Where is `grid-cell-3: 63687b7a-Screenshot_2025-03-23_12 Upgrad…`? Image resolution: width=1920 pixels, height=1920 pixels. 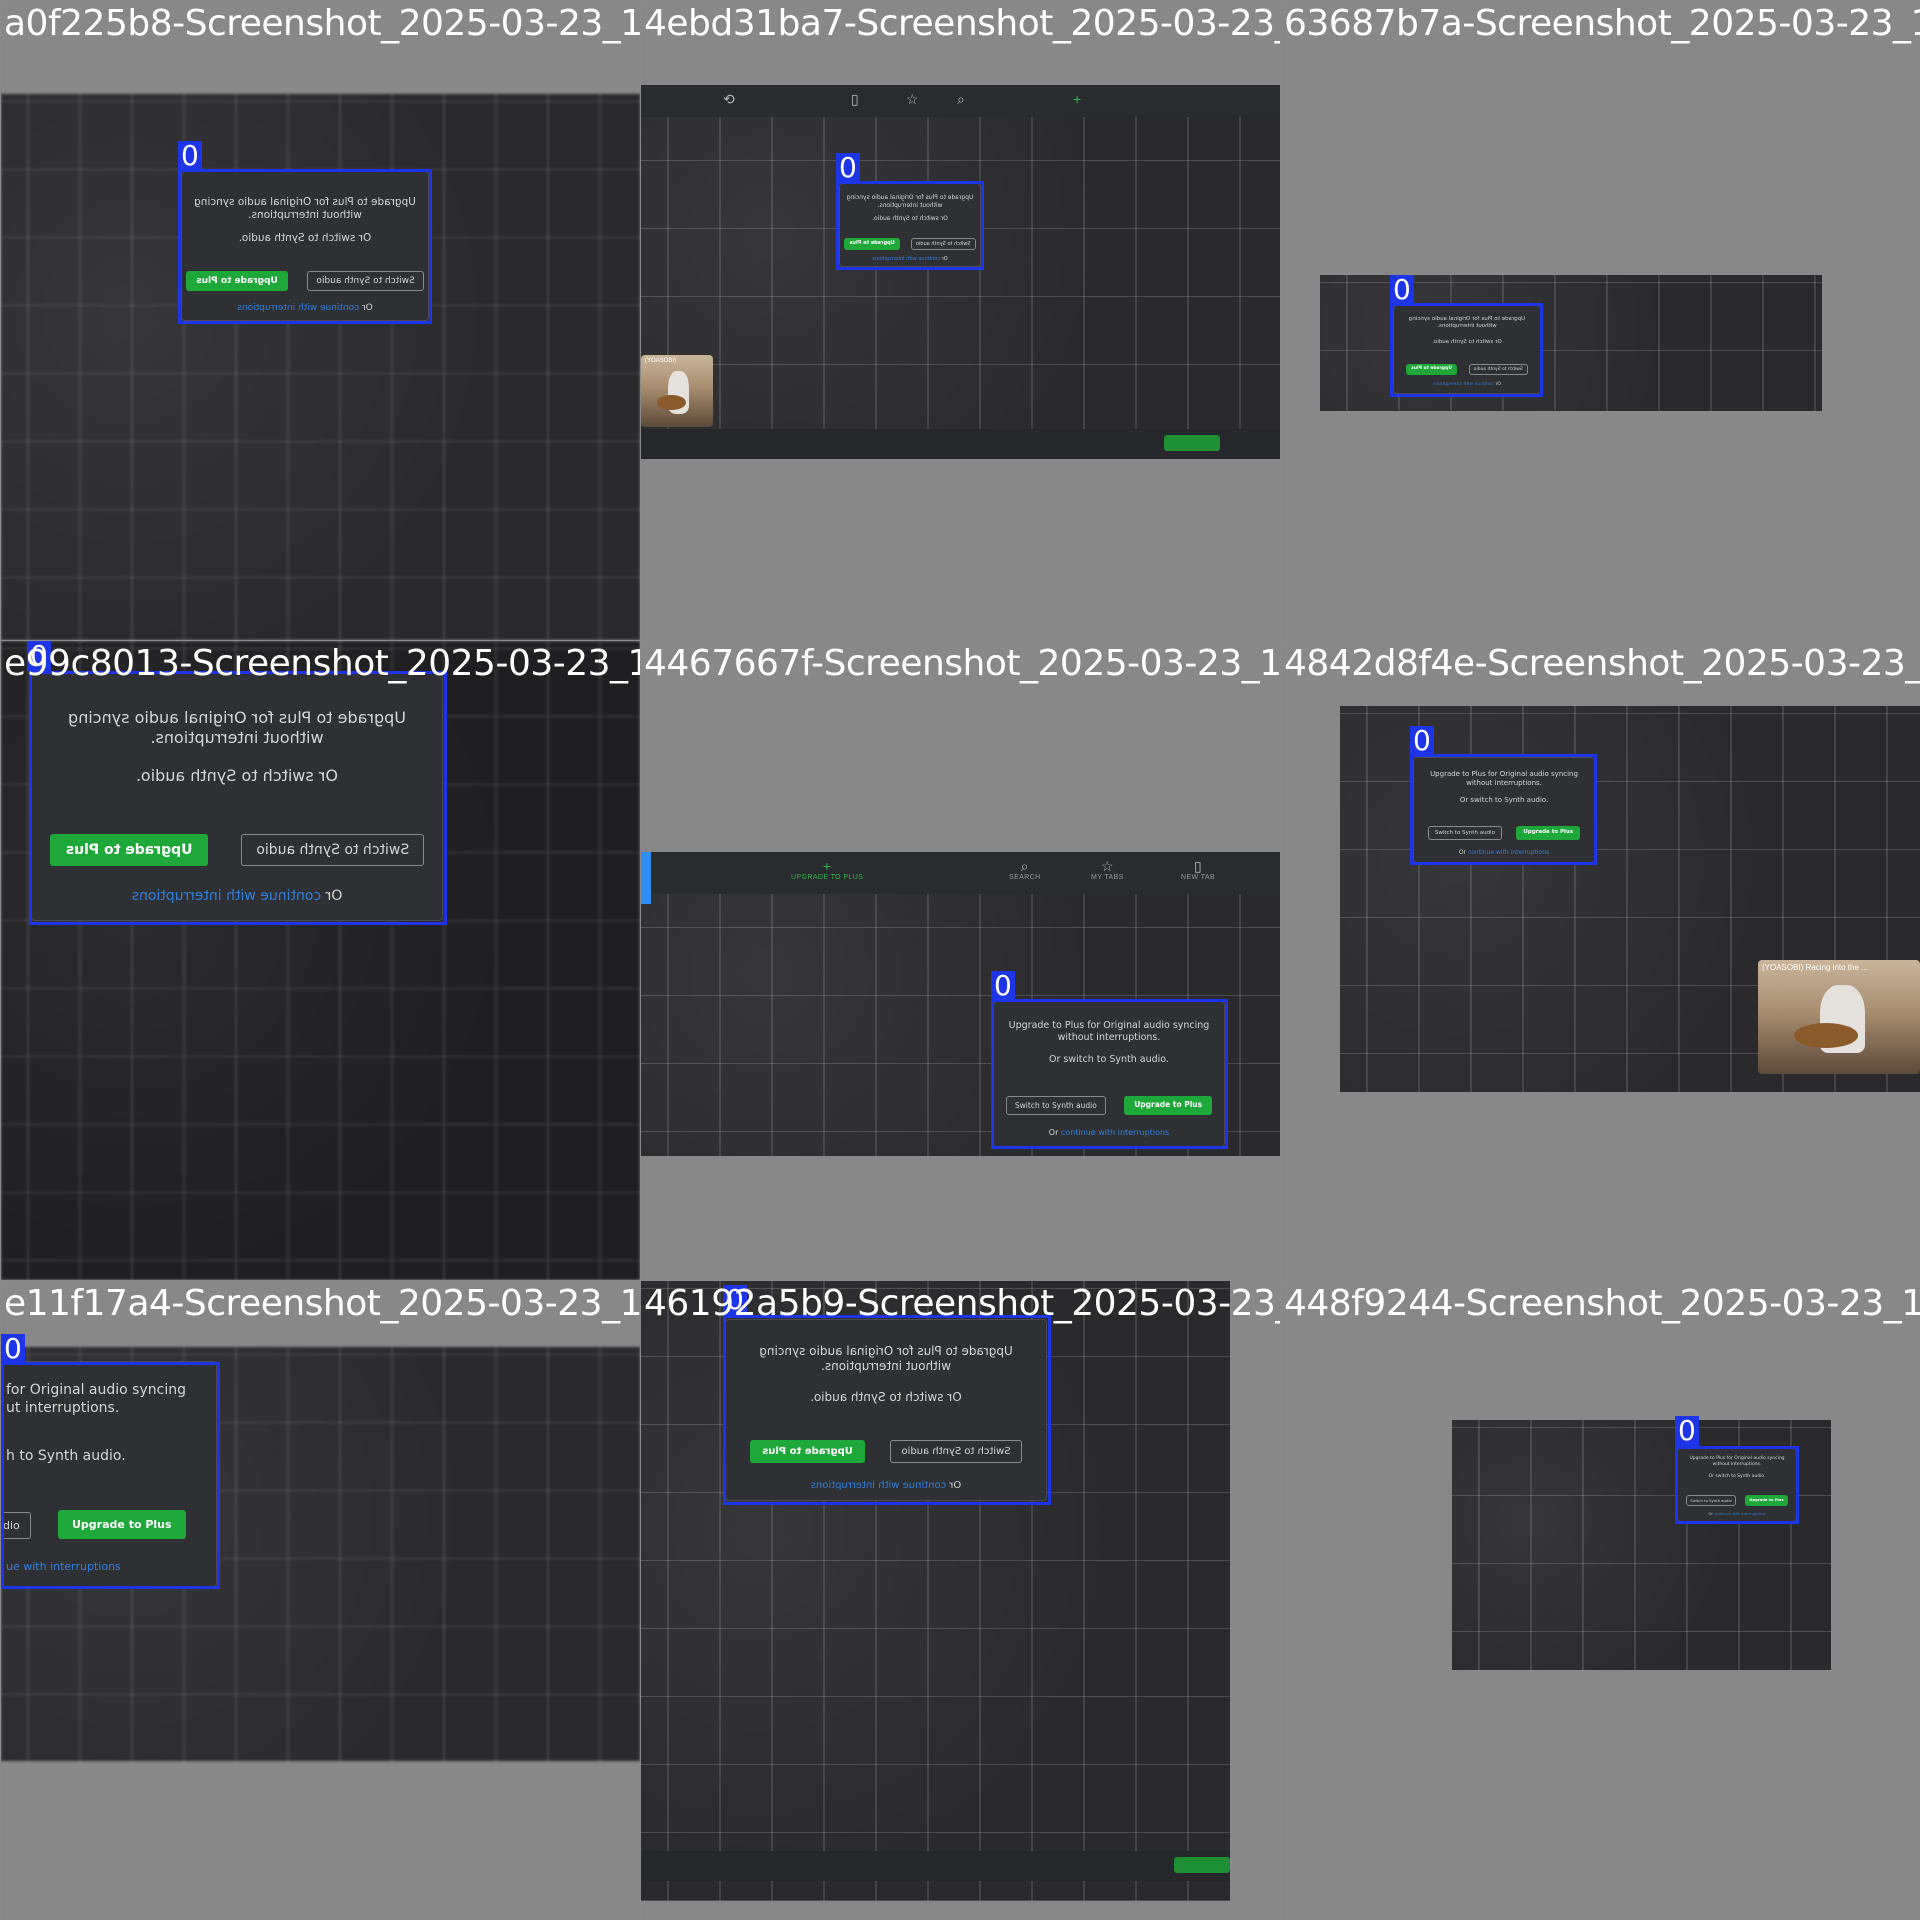 grid-cell-3: 63687b7a-Screenshot_2025-03-23_12 Upgrad… is located at coordinates (1600, 320).